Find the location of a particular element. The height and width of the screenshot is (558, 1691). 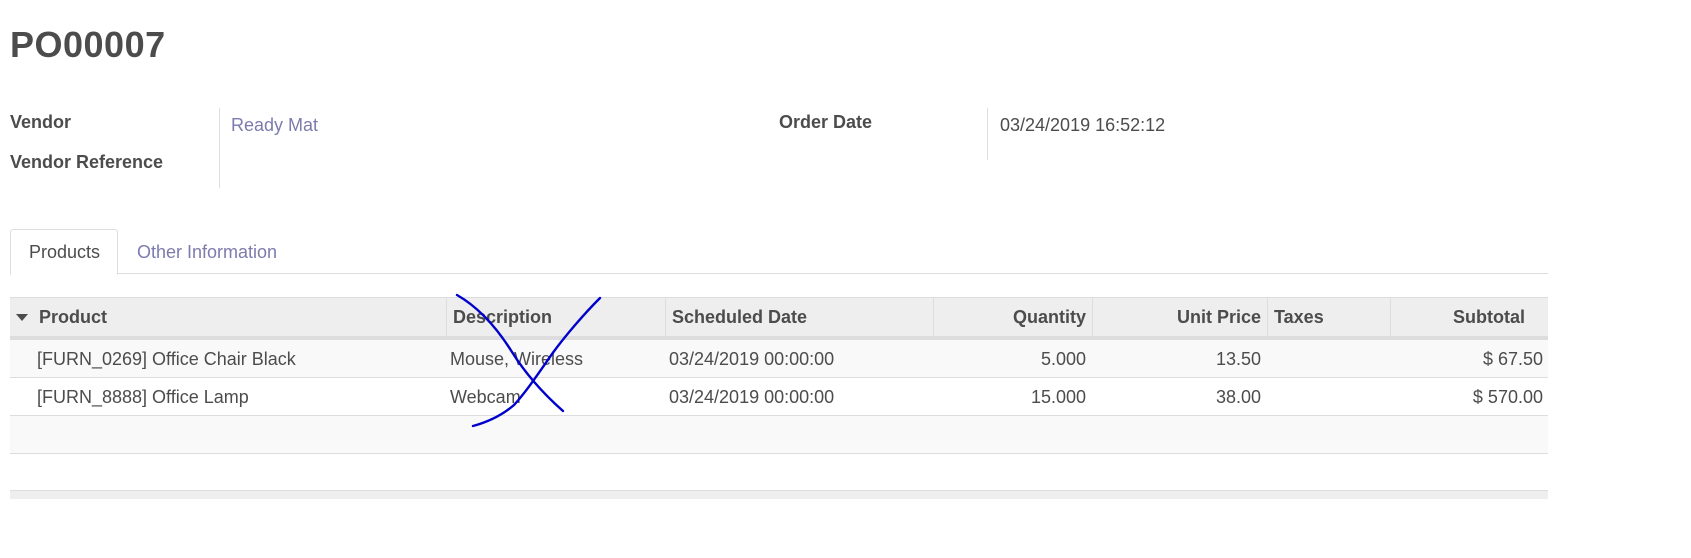

cell-quantity: 15.000 is located at coordinates (1058, 397).